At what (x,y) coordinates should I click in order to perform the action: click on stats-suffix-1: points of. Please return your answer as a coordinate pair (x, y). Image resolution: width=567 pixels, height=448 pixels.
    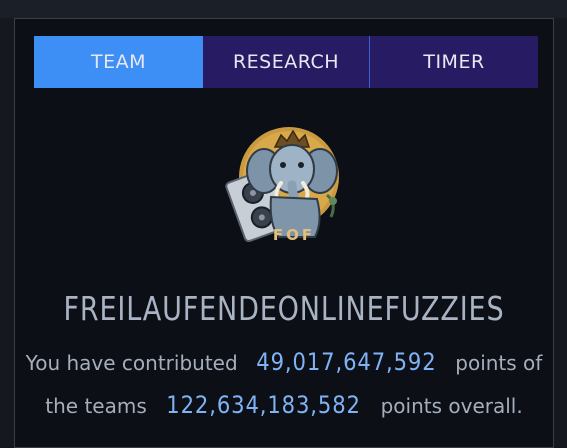
    Looking at the image, I should click on (499, 363).